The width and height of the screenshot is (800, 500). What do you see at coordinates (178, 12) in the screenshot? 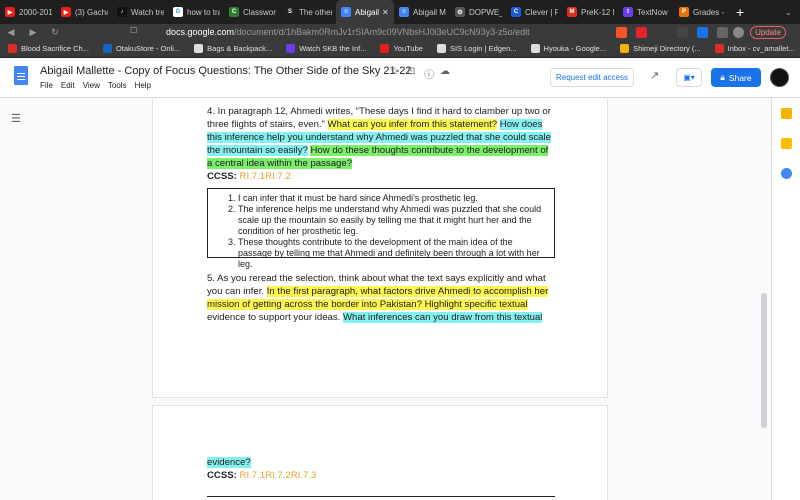
I see `tab-favicon-icon: G` at bounding box center [178, 12].